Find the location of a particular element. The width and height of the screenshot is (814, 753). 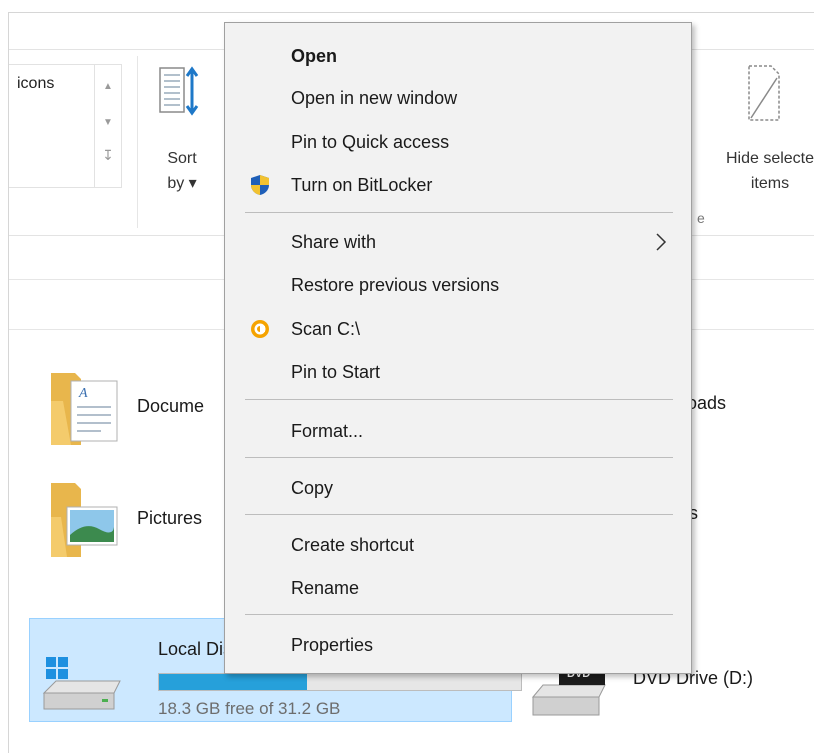

layout-gallery: icons ▲ ▼ ↧ is located at coordinates (65, 126).